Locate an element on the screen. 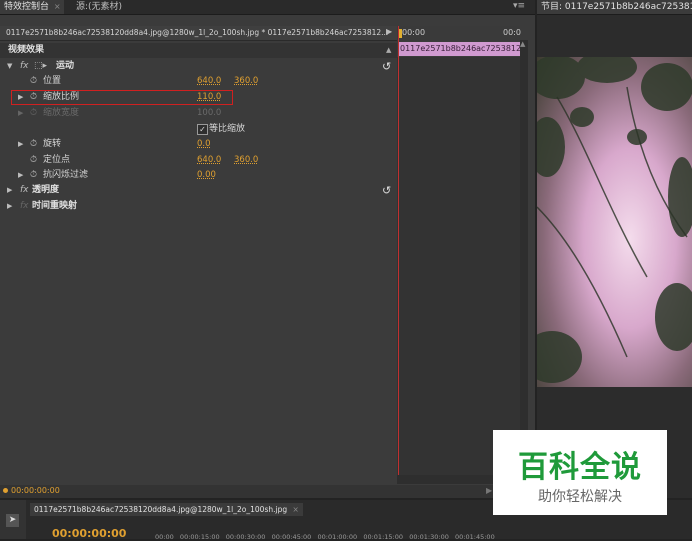 The width and height of the screenshot is (692, 541). uniform-scale-checkbox: ✓ is located at coordinates (202, 129).